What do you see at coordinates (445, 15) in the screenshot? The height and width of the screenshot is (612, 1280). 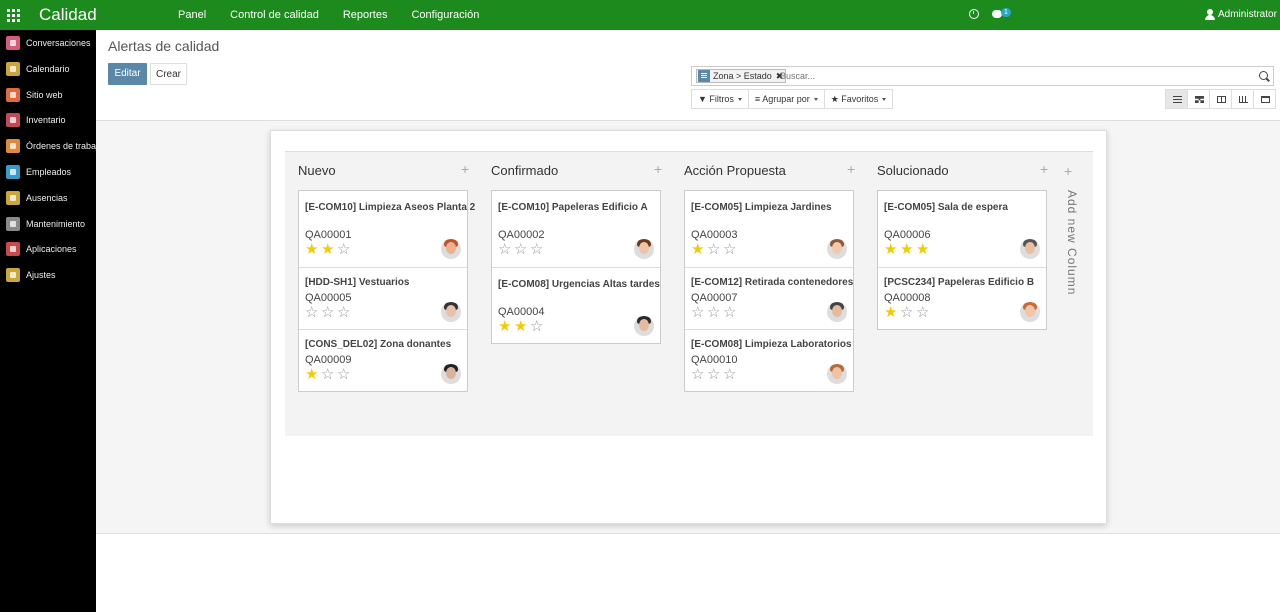 I see `menu-configuracion: Configuración` at bounding box center [445, 15].